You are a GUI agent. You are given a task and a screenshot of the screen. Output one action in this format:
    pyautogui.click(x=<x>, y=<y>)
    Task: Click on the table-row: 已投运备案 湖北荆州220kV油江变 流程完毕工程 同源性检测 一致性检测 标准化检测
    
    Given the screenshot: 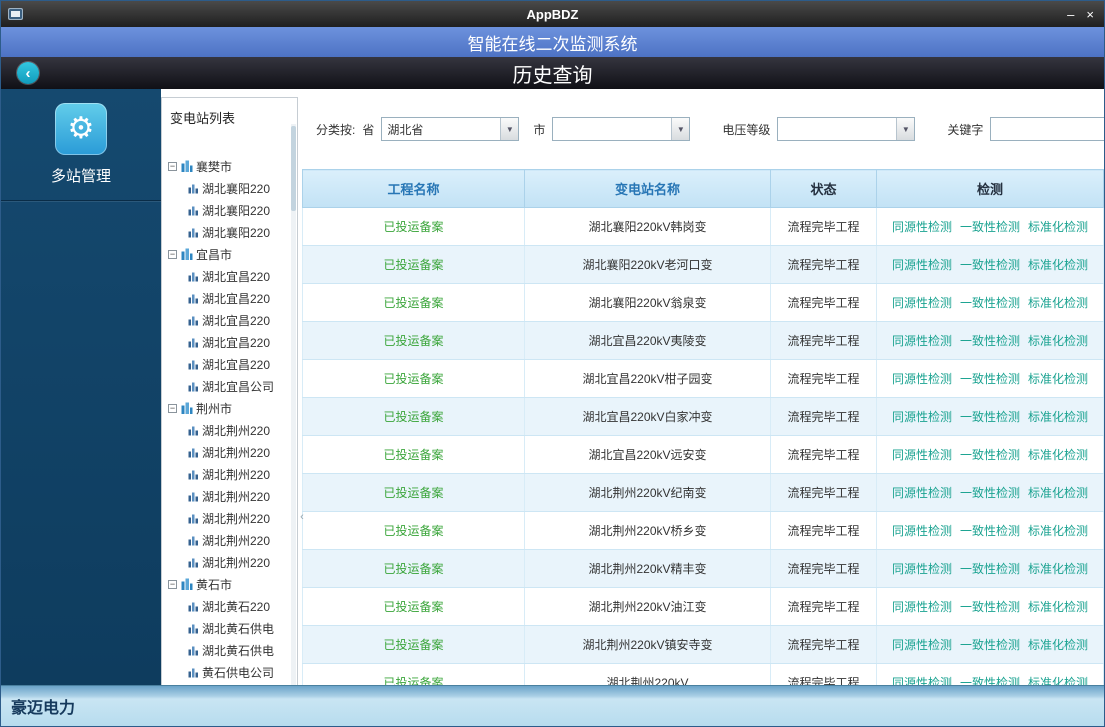 What is the action you would take?
    pyautogui.click(x=703, y=606)
    